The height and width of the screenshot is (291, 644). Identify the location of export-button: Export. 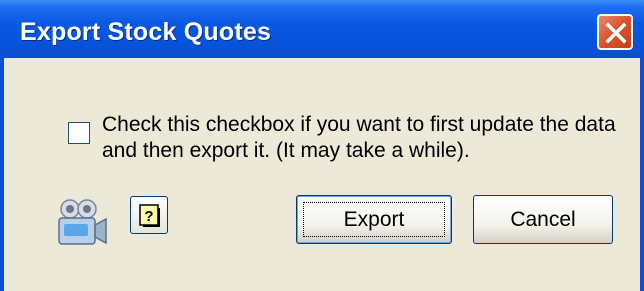
(374, 219).